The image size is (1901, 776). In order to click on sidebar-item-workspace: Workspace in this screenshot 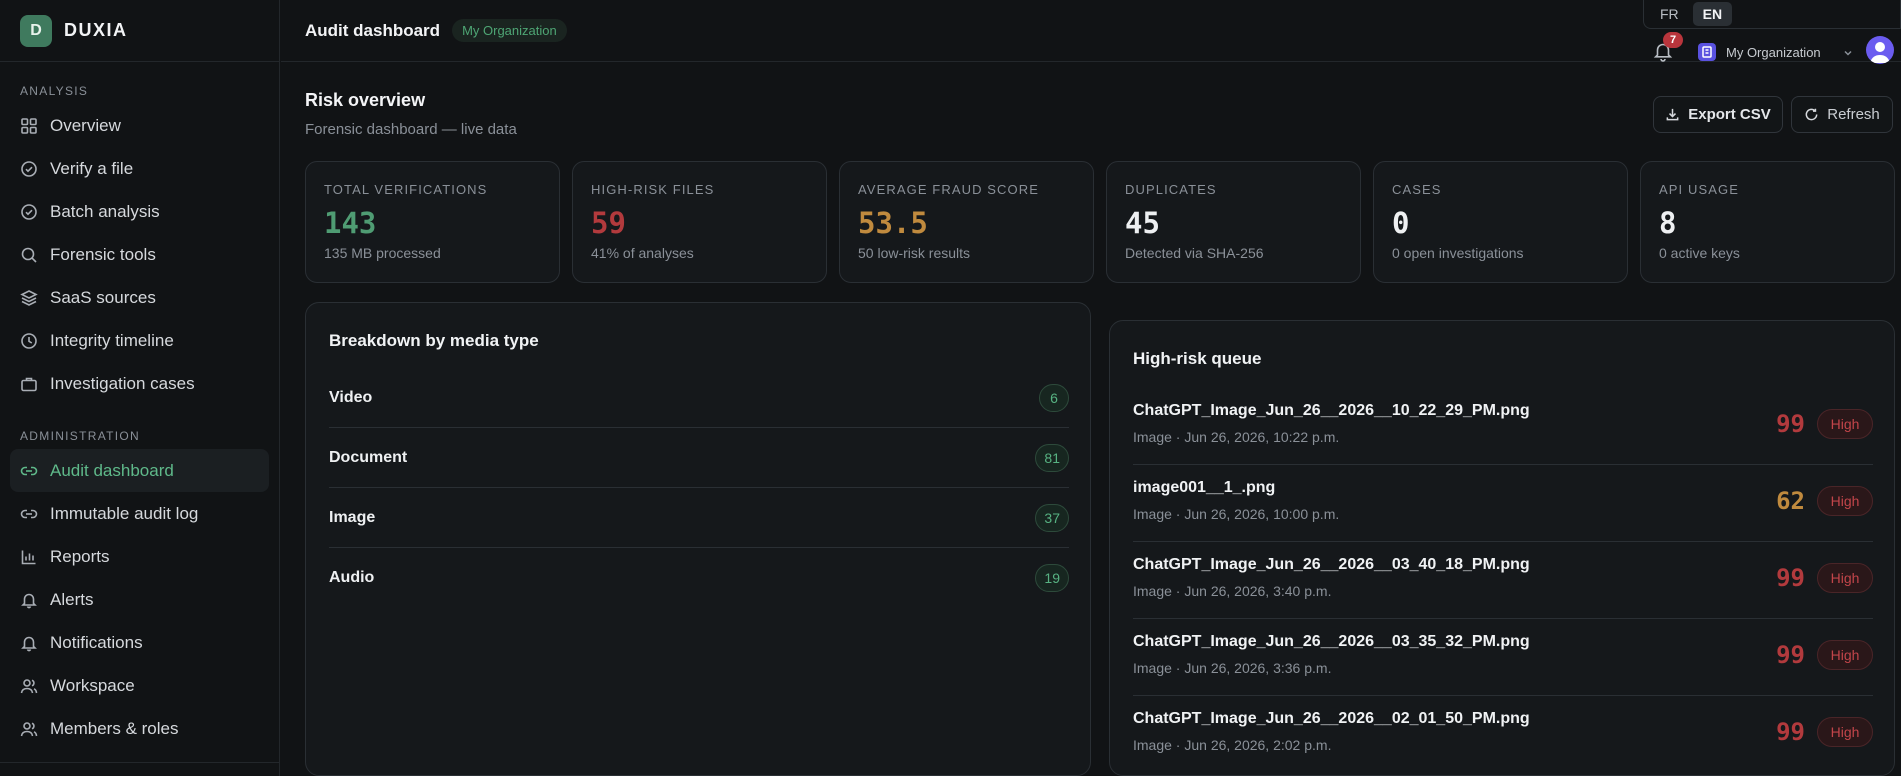, I will do `click(139, 685)`.